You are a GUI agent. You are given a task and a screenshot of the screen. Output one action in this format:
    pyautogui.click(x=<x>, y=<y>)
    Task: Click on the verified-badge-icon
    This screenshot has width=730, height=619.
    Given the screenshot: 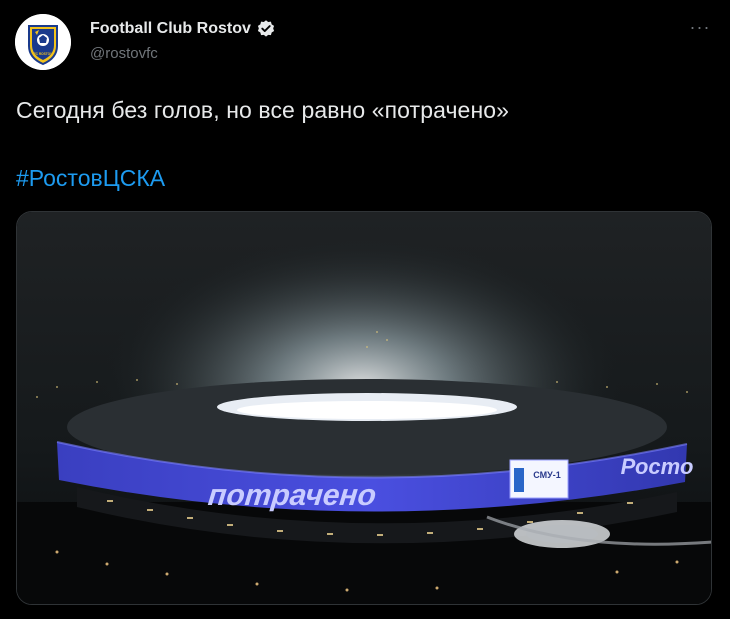 What is the action you would take?
    pyautogui.click(x=265, y=28)
    